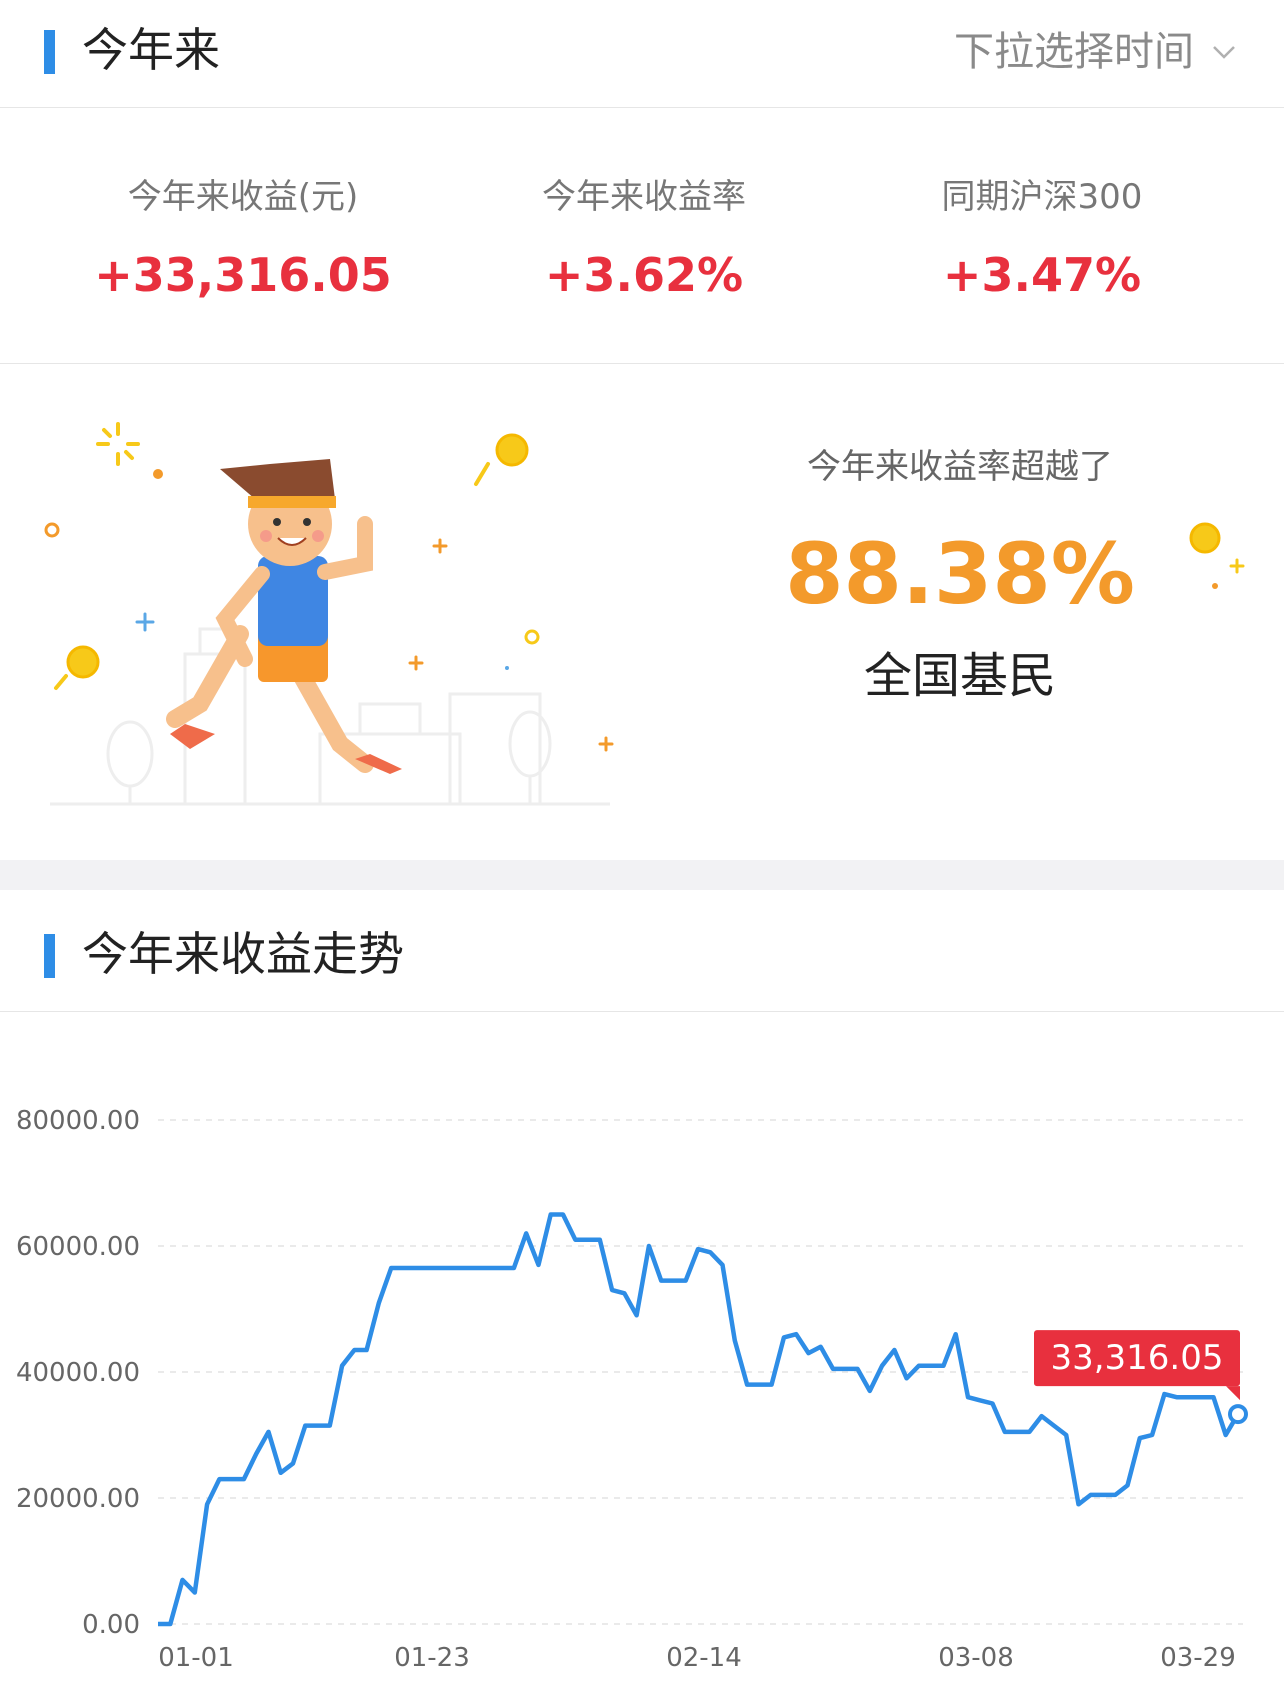  I want to click on stat-benchmark-hs300: 同期沪深300 +3.47%, so click(1042, 241).